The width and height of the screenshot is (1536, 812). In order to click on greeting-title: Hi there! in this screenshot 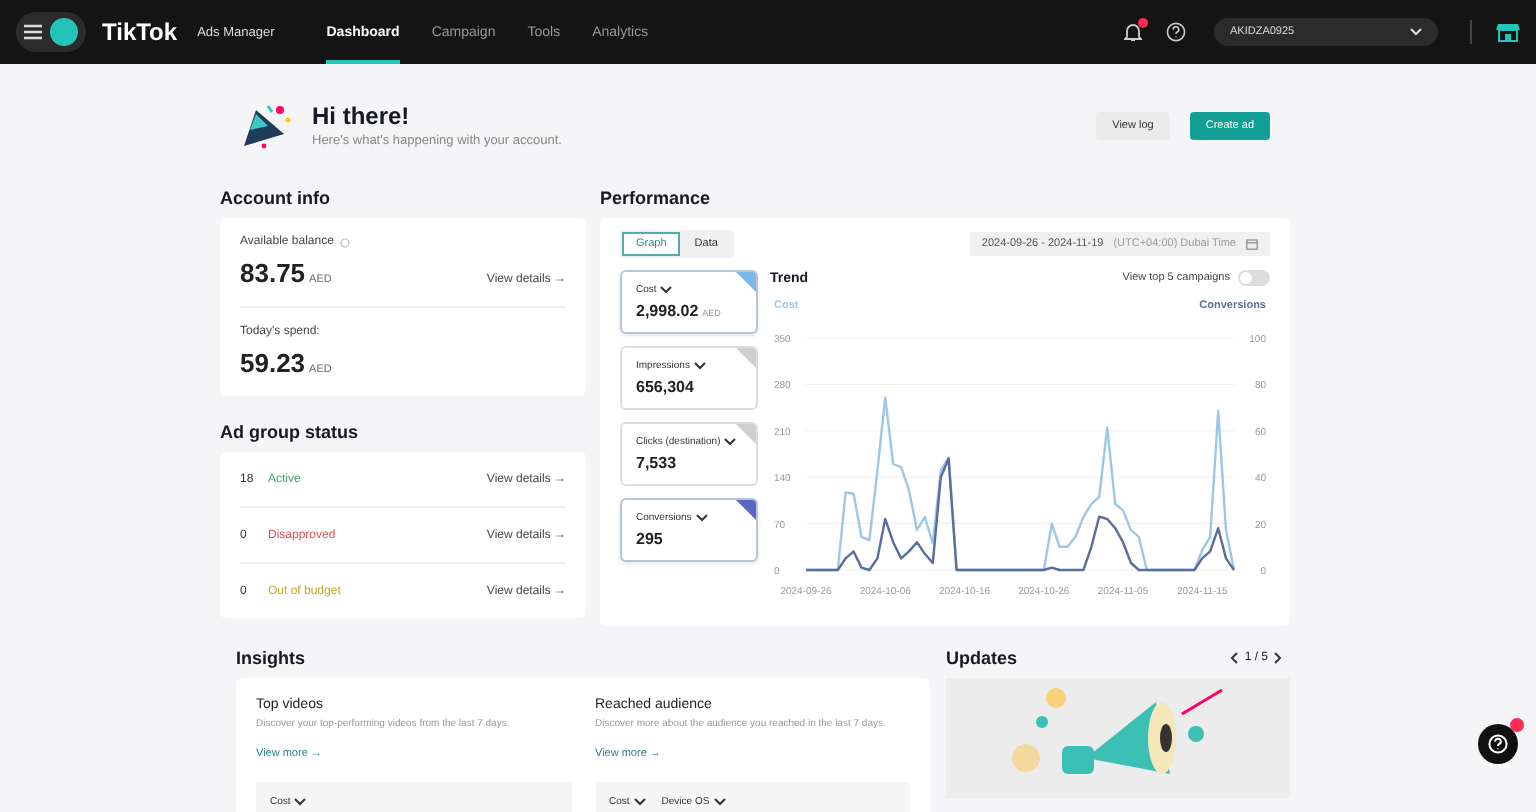, I will do `click(362, 116)`.